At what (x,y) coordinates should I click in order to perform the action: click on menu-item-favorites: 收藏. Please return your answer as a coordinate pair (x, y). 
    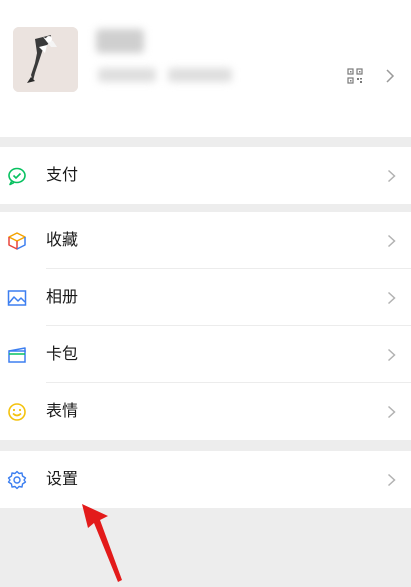
    Looking at the image, I should click on (205, 240).